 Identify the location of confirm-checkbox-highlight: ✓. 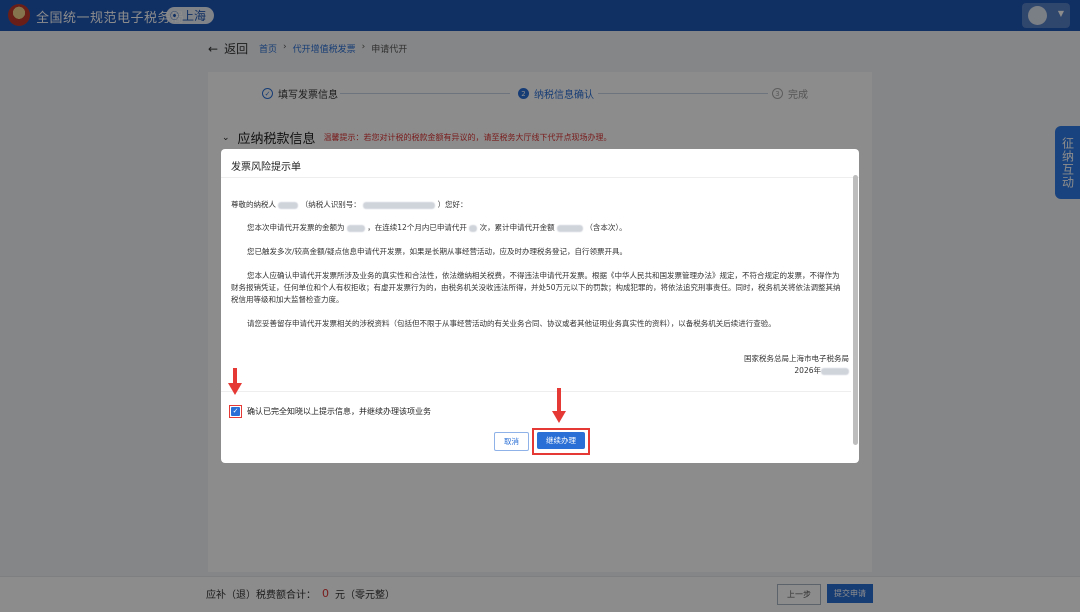
(235, 411).